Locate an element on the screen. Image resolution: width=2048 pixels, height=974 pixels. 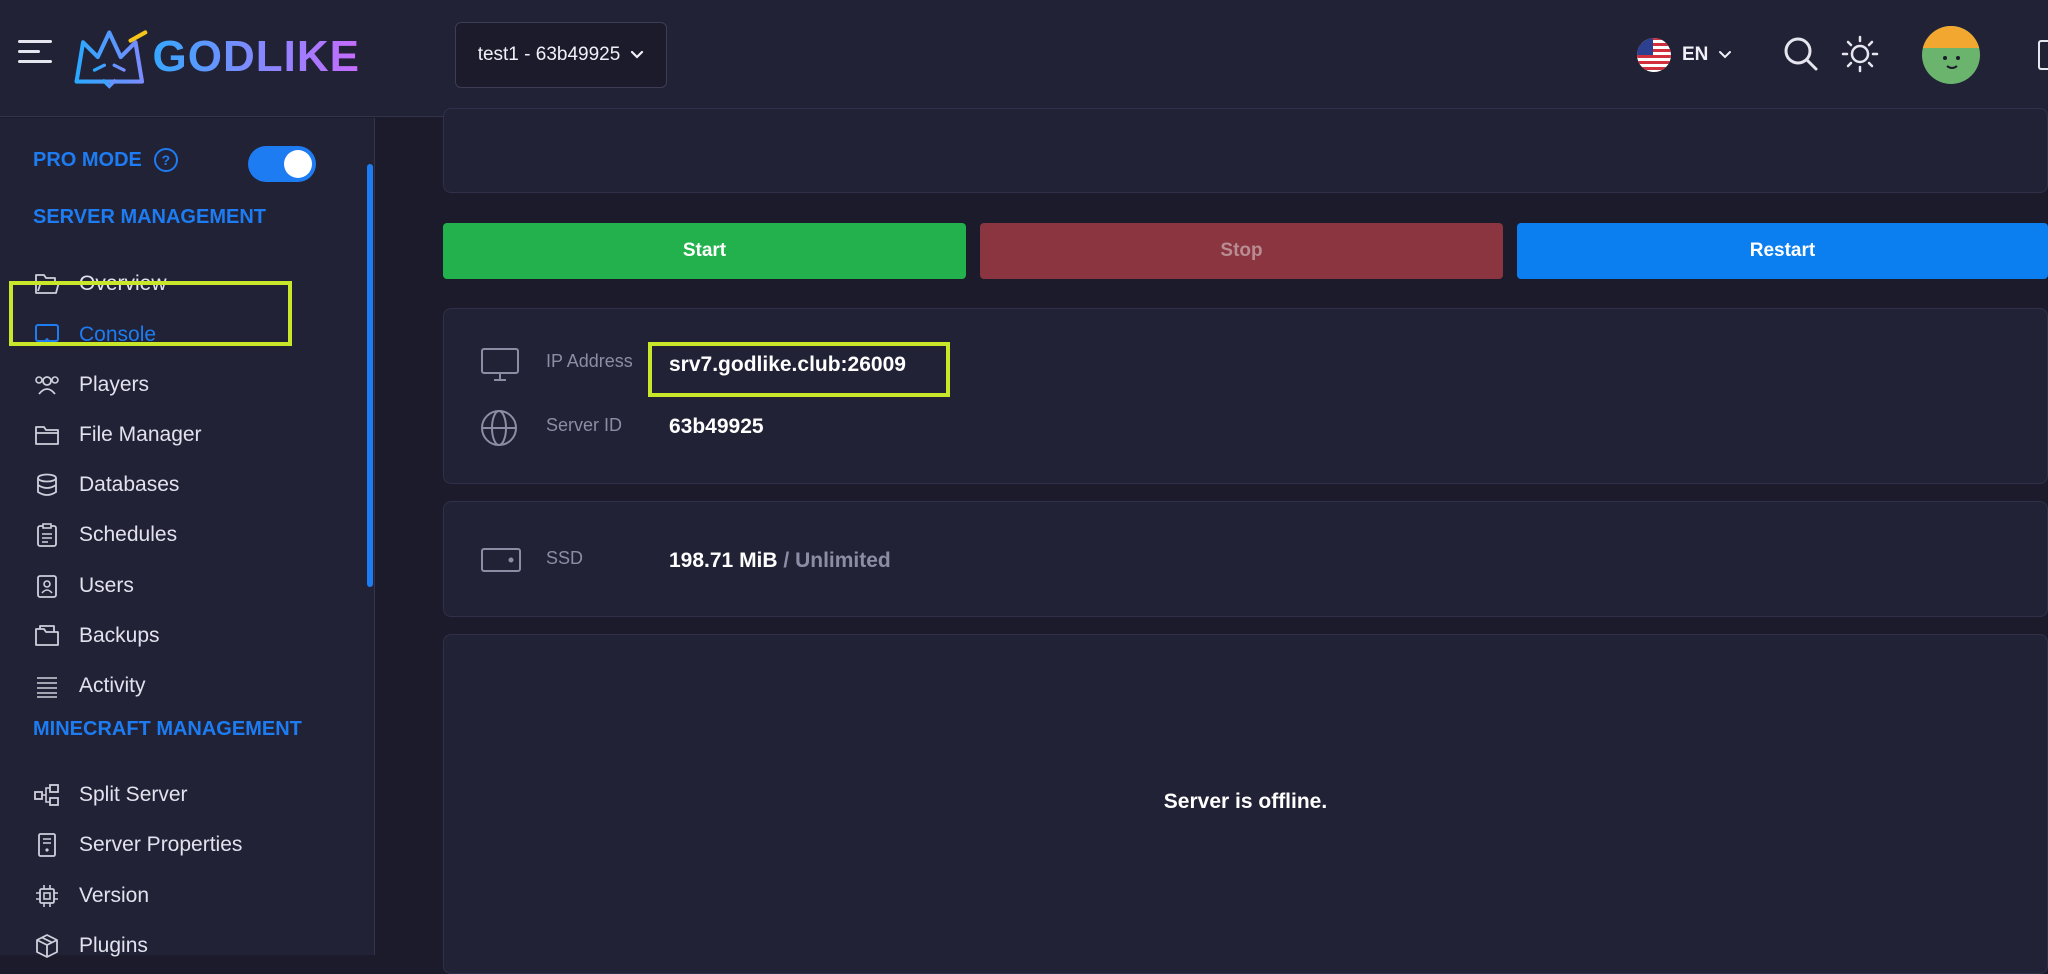
help-icon: ? is located at coordinates (165, 160).